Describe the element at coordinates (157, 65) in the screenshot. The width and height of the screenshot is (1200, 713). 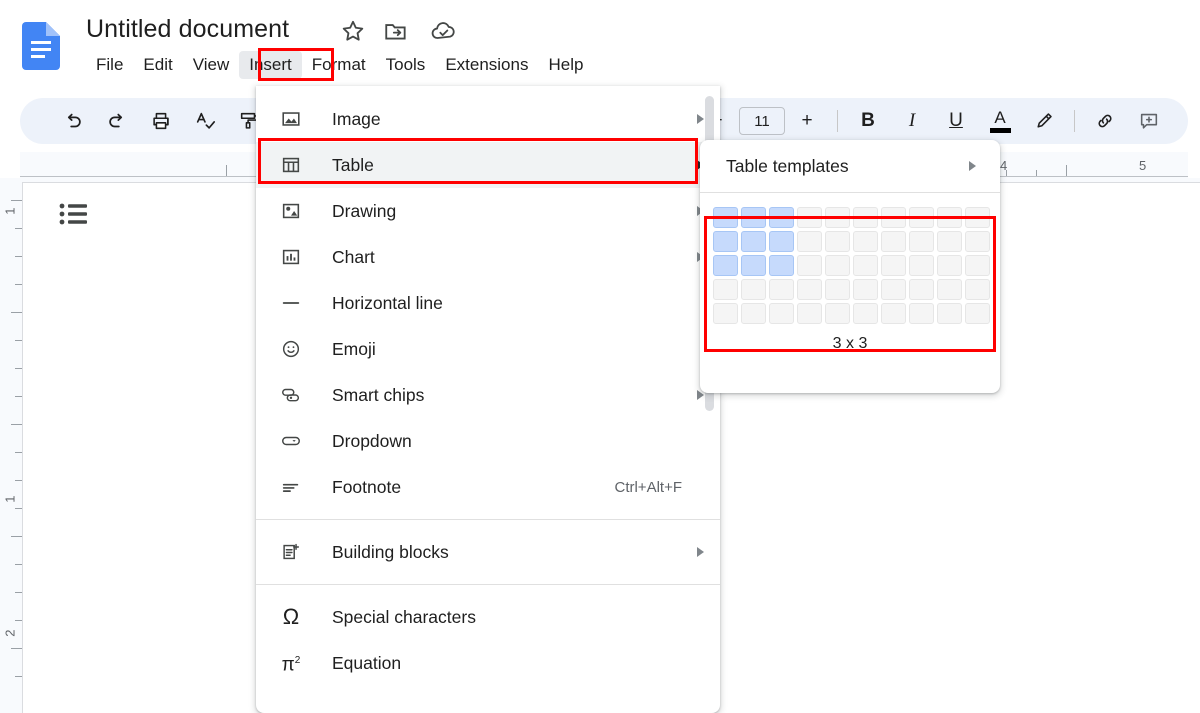
I see `menu-edit: Edit` at that location.